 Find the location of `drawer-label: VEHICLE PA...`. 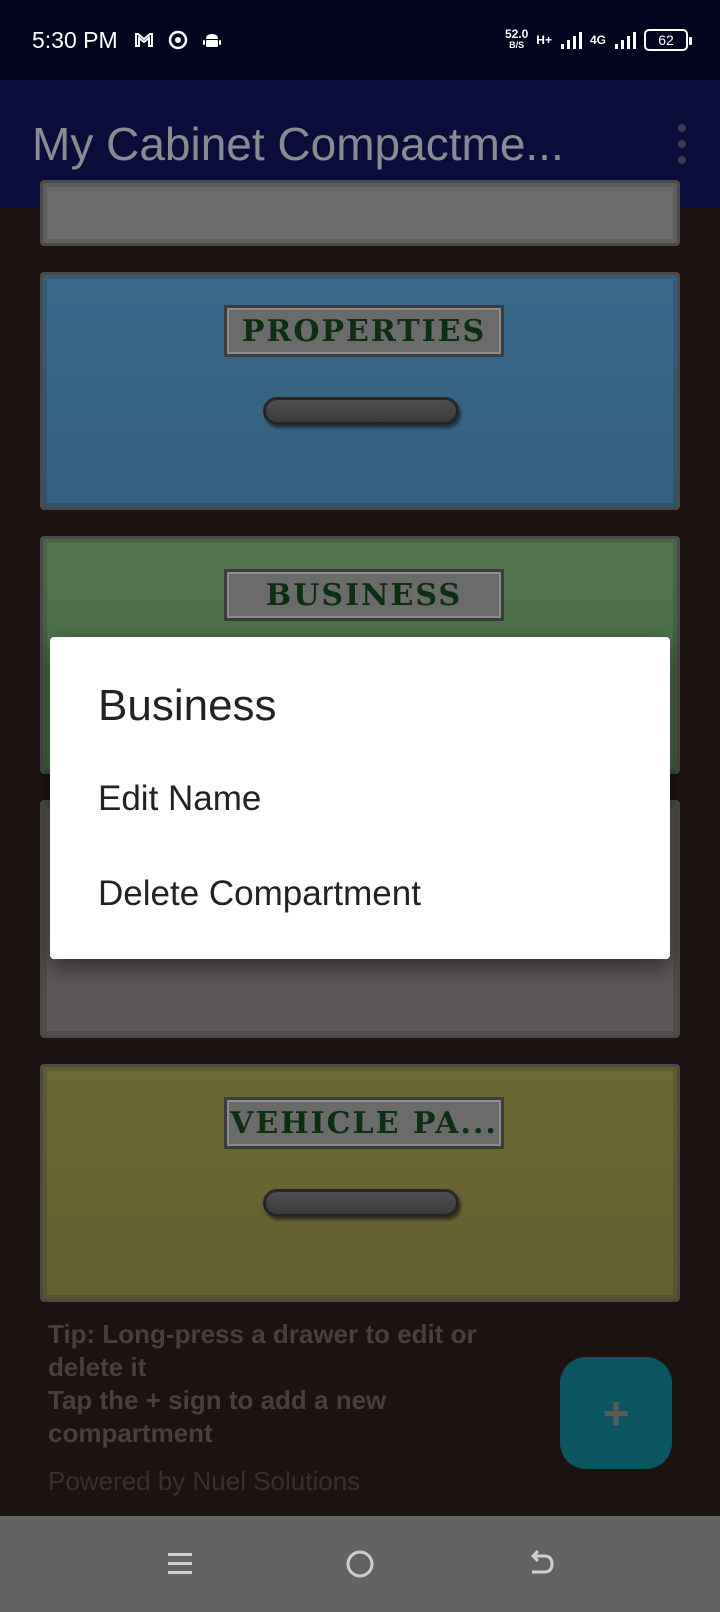

drawer-label: VEHICLE PA... is located at coordinates (364, 1123).